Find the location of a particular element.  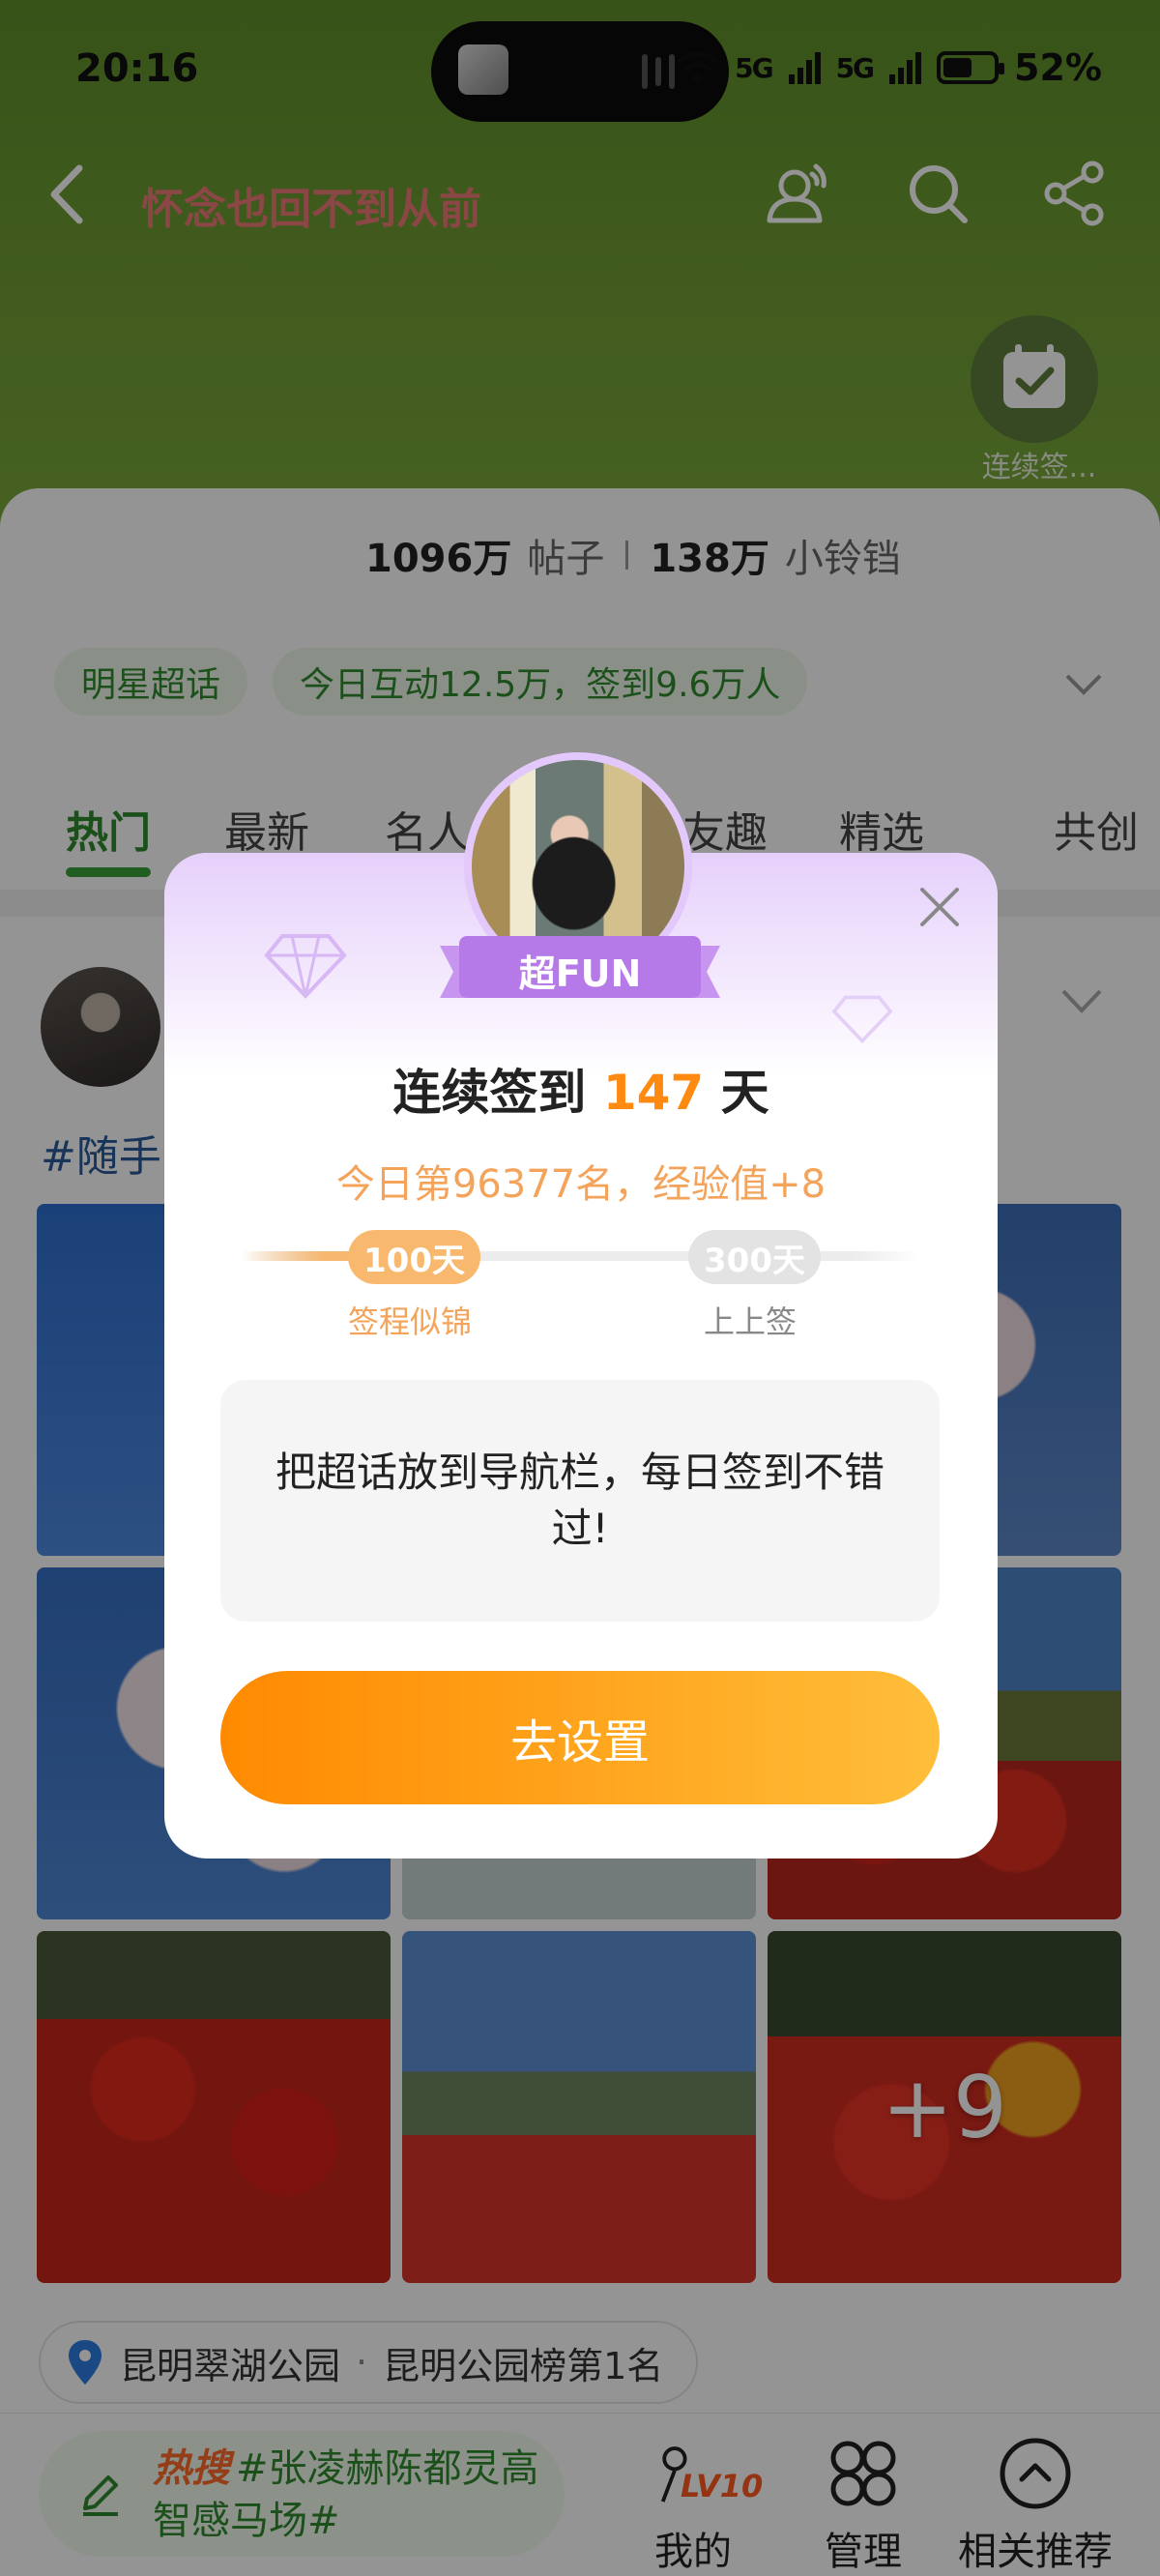

checkin-streak-title: 连续签到 147 天 is located at coordinates (581, 1089).